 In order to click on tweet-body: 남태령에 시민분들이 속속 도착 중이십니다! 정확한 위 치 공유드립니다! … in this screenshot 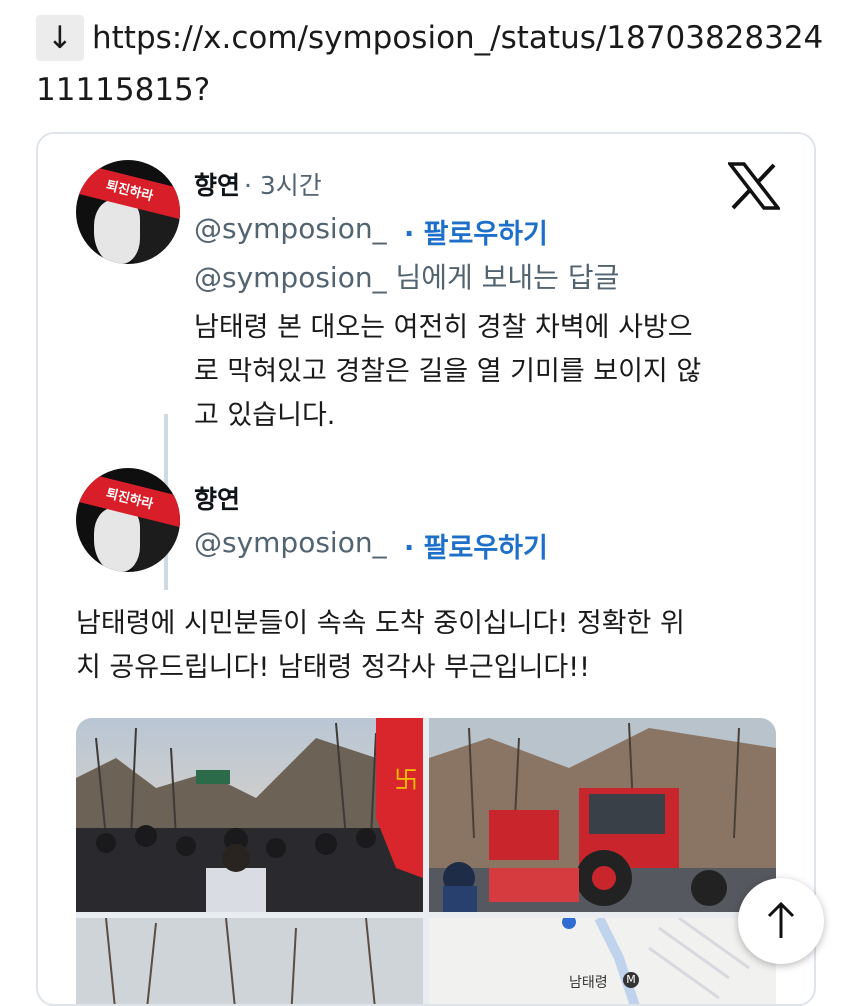, I will do `click(436, 646)`.